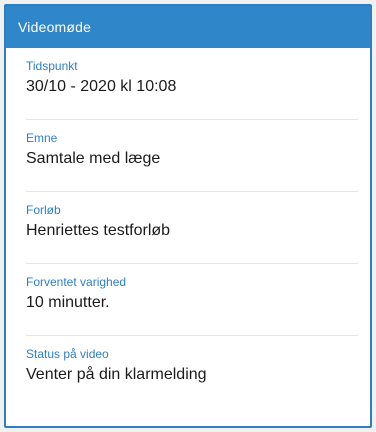  I want to click on detail-row-duration: Forventet varighed 10 minutter., so click(192, 300).